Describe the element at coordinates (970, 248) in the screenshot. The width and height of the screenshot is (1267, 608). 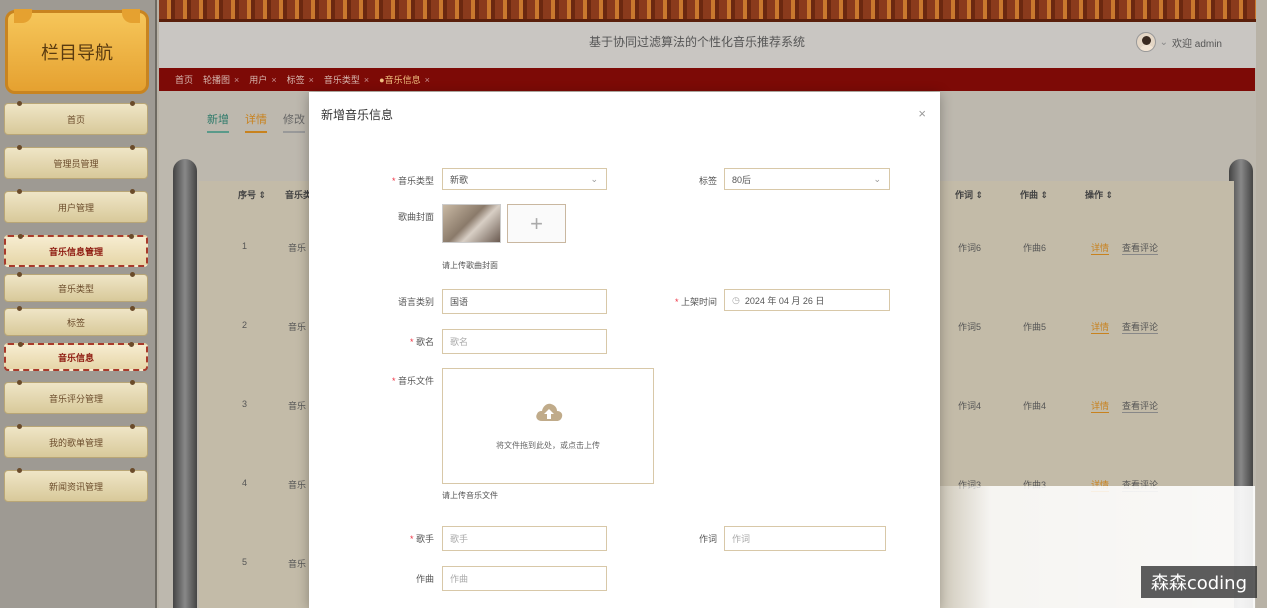
I see `row-lyricist: 作词6` at that location.